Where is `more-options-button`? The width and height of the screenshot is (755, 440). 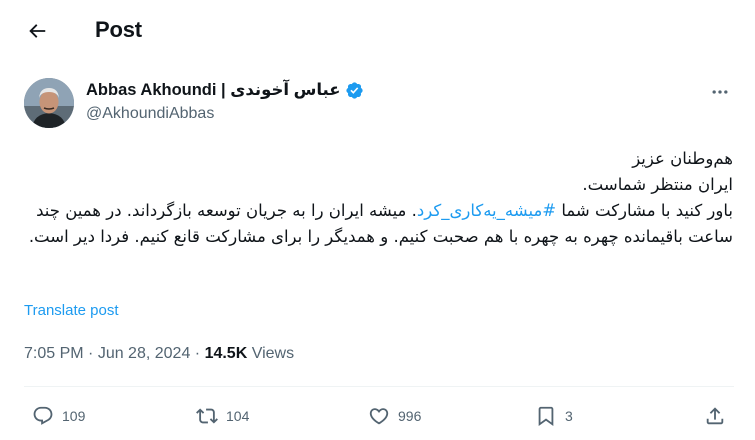 more-options-button is located at coordinates (720, 92).